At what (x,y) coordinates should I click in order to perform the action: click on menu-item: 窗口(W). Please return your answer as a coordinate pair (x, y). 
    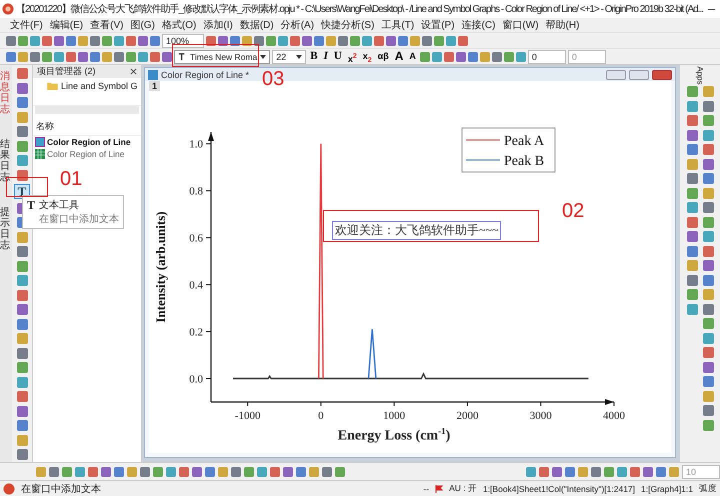
    Looking at the image, I should click on (520, 25).